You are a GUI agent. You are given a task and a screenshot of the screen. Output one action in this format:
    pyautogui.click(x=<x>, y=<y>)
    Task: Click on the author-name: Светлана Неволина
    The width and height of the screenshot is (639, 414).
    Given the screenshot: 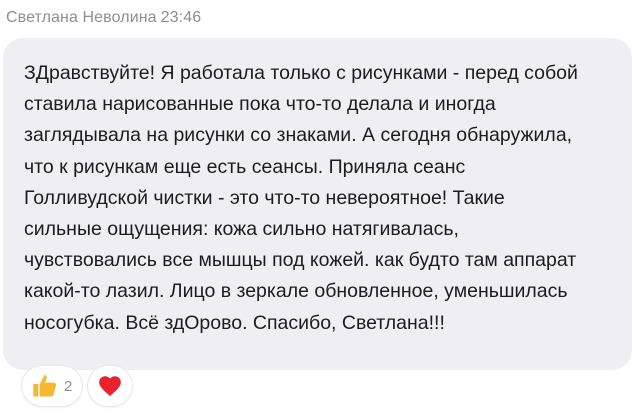 What is the action you would take?
    pyautogui.click(x=81, y=17)
    